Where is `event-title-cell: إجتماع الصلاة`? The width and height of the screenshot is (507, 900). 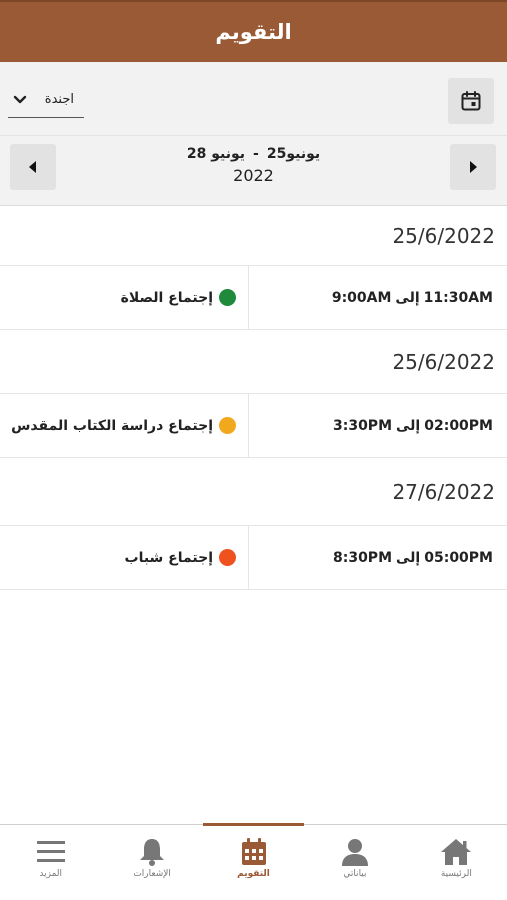
event-title-cell: إجتماع الصلاة is located at coordinates (124, 297).